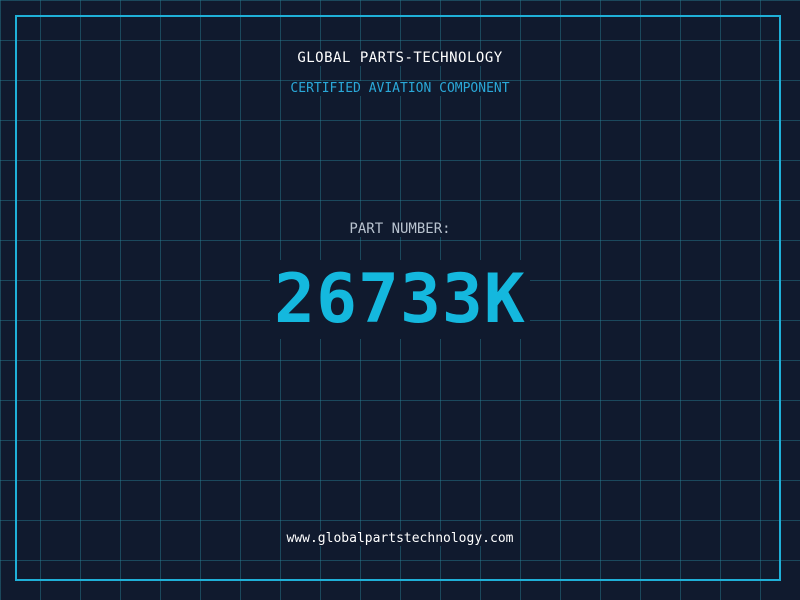 This screenshot has height=600, width=800. I want to click on part-number-label: PART NUMBER:, so click(400, 229).